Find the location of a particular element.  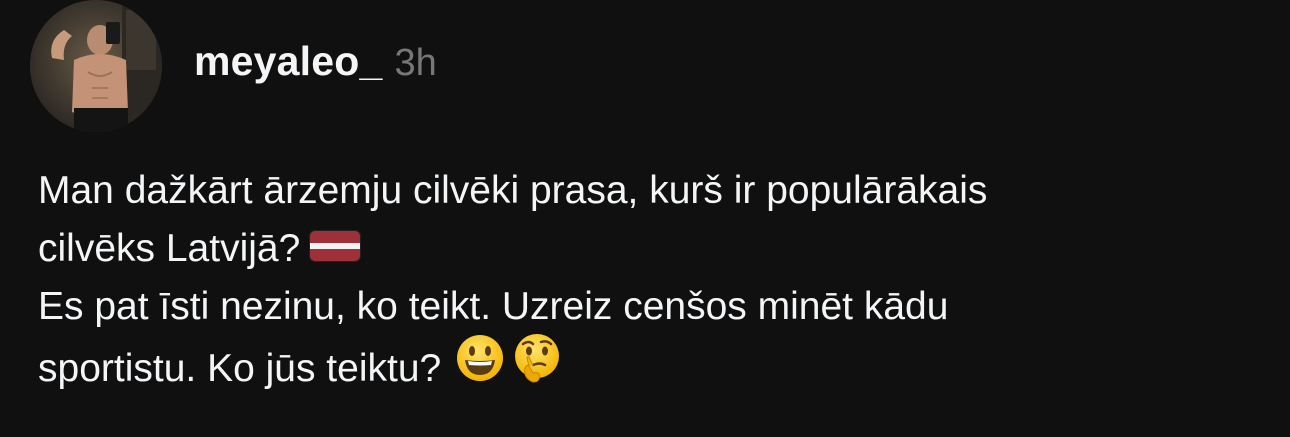

post-header: meyaleo_ 3h is located at coordinates (315, 68).